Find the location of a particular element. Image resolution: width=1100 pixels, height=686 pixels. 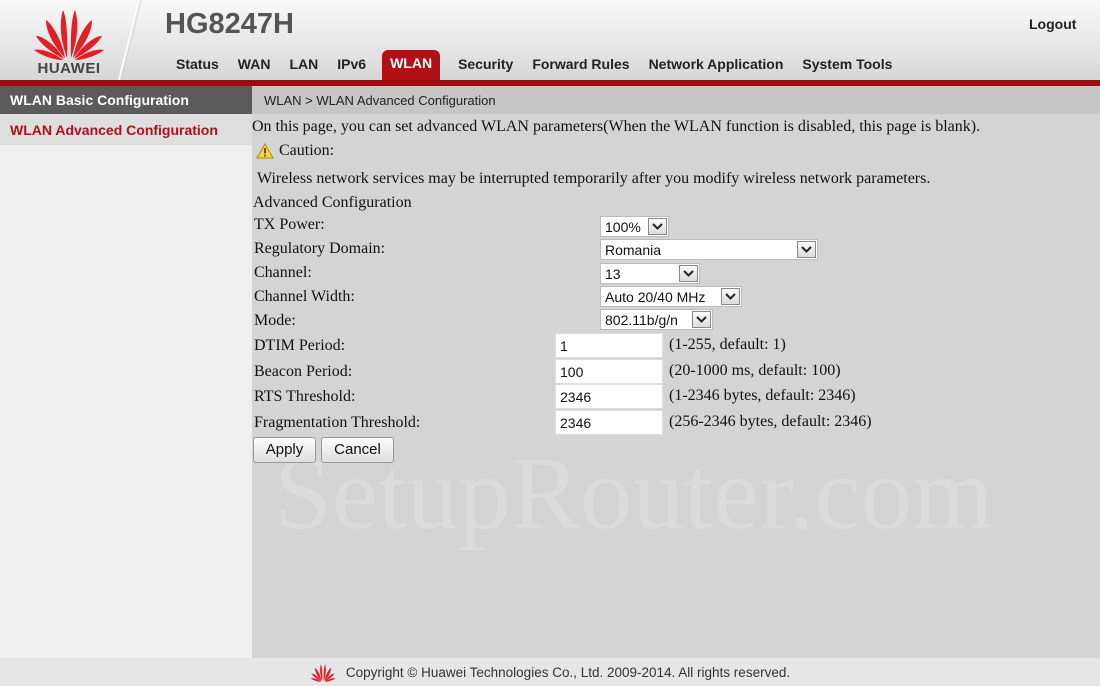

rts-threshold-input: 2346 is located at coordinates (609, 396).